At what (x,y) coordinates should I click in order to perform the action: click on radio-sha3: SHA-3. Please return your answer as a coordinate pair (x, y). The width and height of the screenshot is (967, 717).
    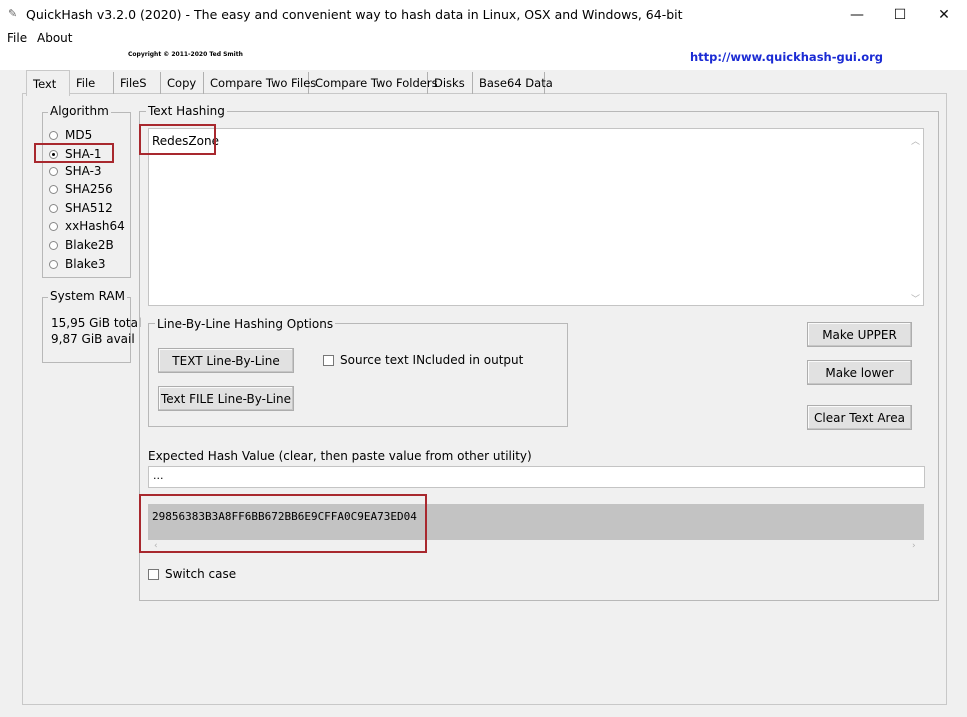
    Looking at the image, I should click on (75, 171).